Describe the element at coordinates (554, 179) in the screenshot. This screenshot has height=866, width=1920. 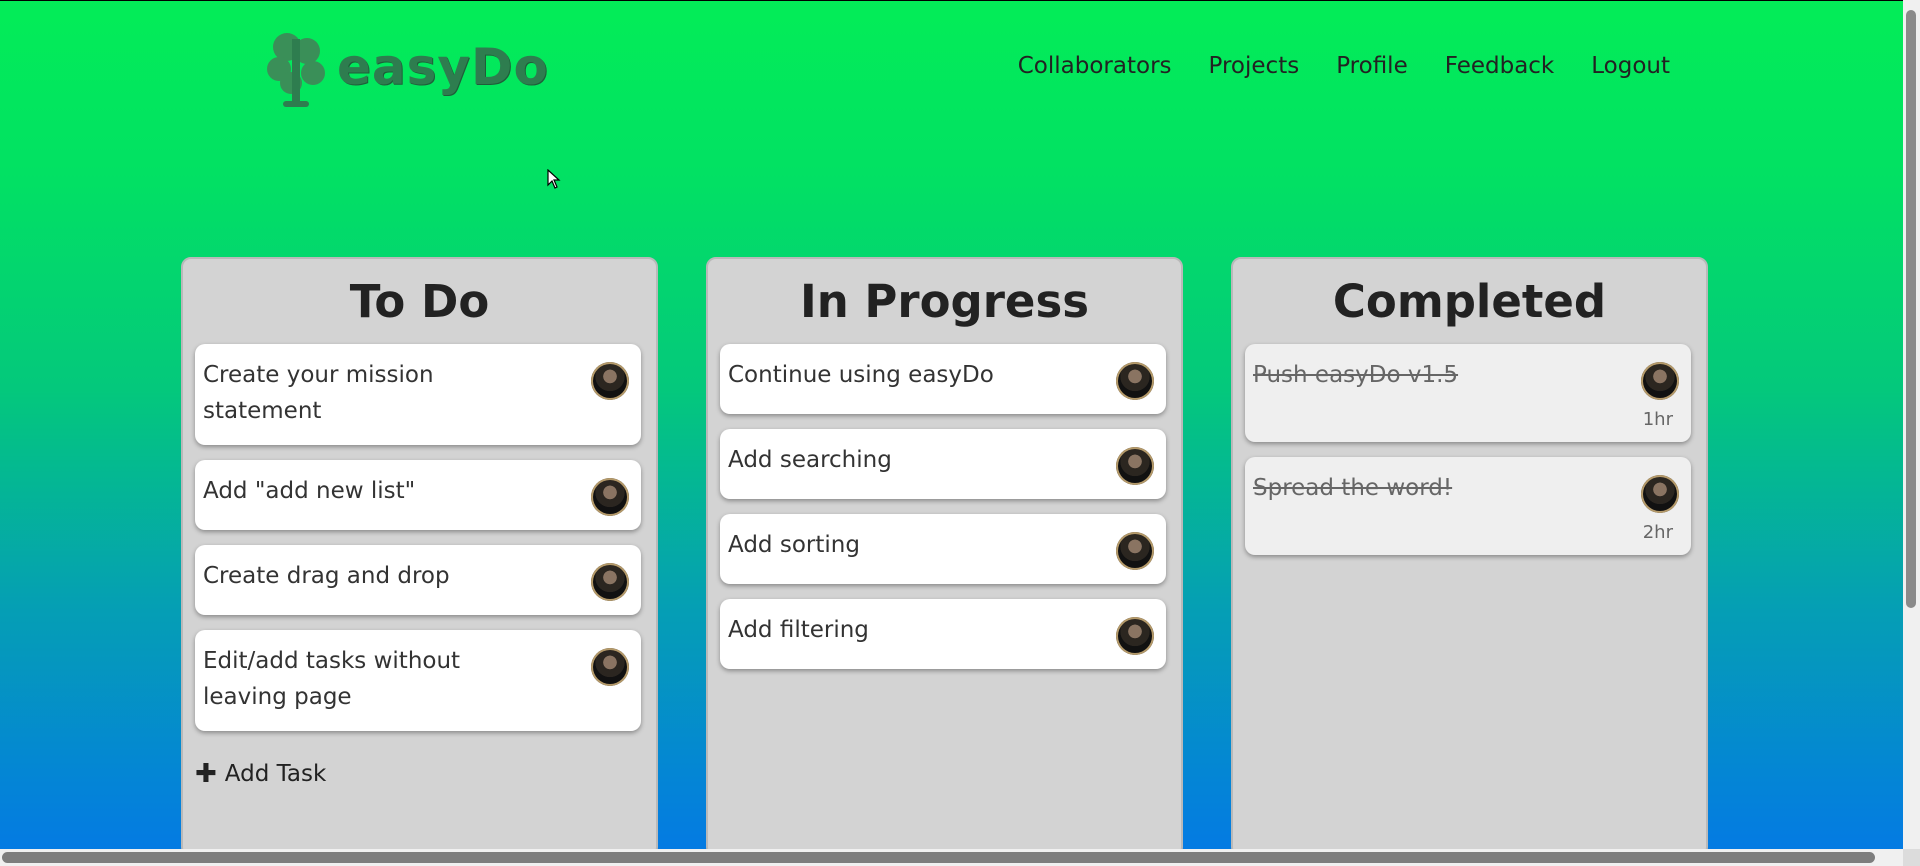
I see `mouse-pointer-icon` at that location.